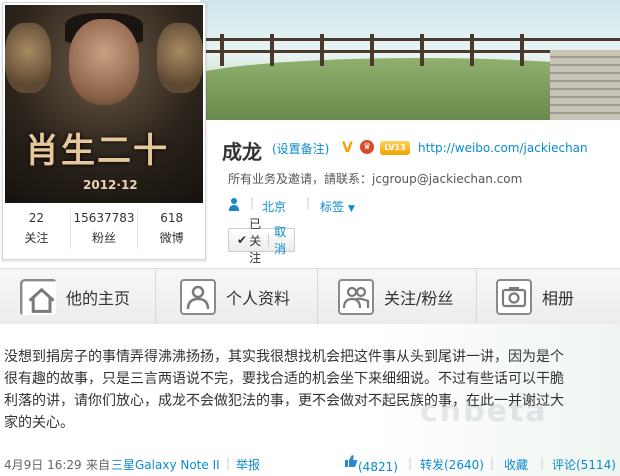 This screenshot has height=476, width=620. What do you see at coordinates (284, 357) in the screenshot?
I see `post-line: 没想到捐房子的事情弄得沸沸扬扬，其实我很想找机会把这件事从头到尾讲一讲，因为是个` at bounding box center [284, 357].